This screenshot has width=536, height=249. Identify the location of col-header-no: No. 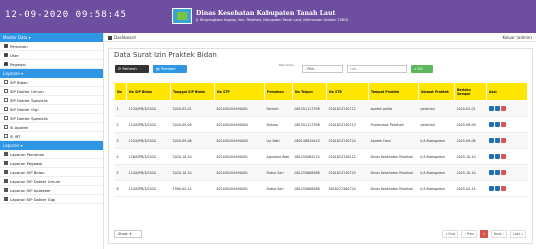
(120, 91).